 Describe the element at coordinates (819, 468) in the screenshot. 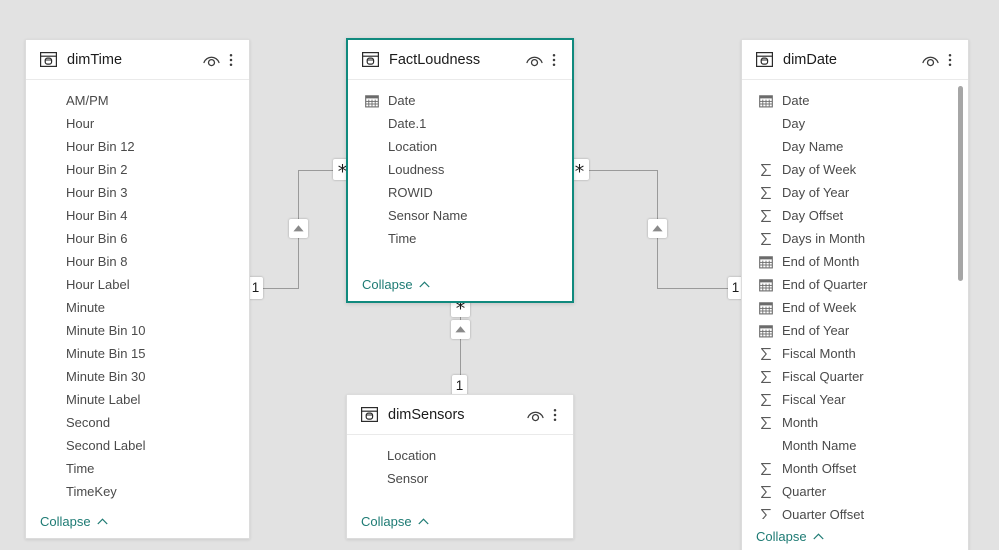

I see `field-label: Month Offset` at that location.